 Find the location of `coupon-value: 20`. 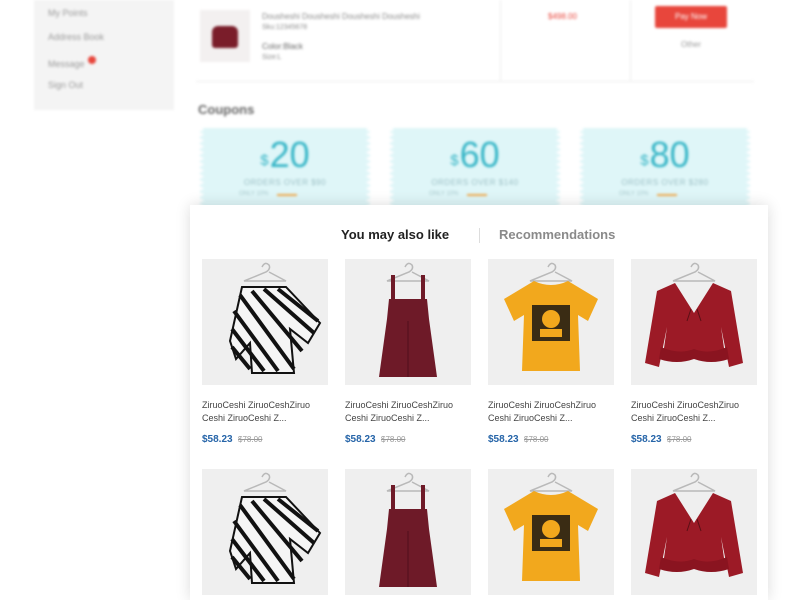

coupon-value: 20 is located at coordinates (289, 154).